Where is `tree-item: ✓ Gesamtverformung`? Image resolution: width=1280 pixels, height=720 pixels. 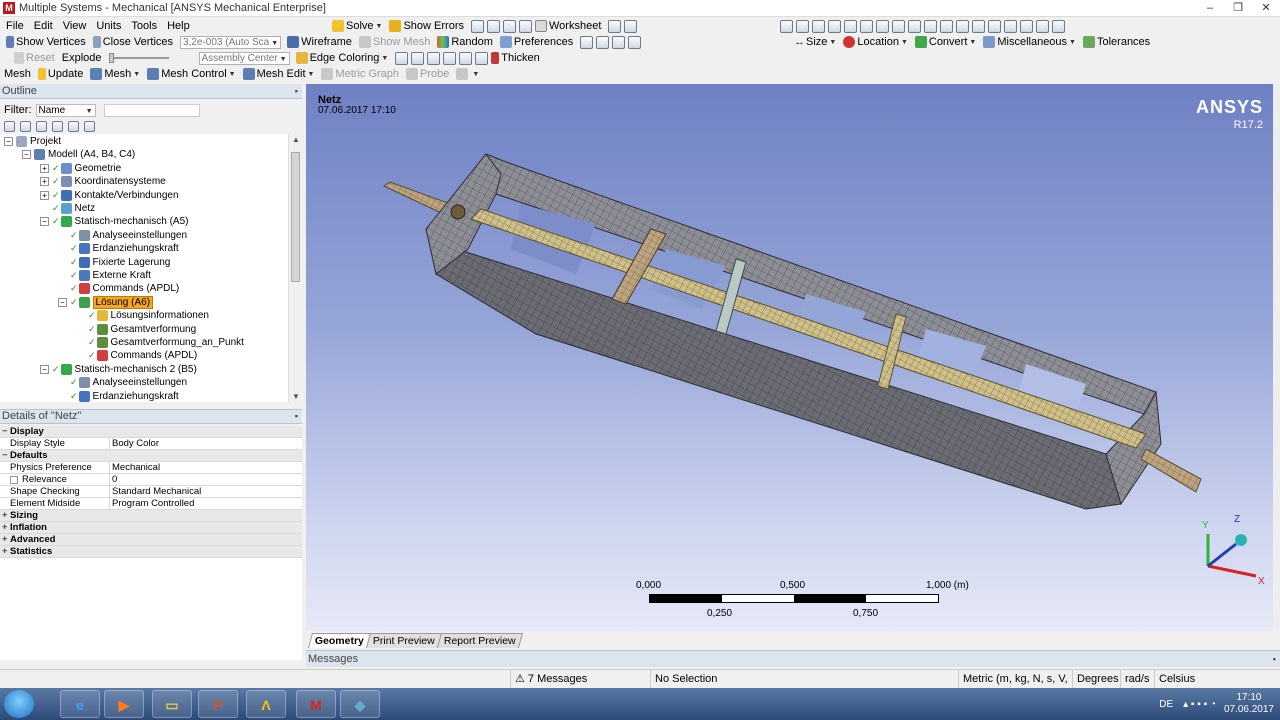
tree-item: ✓ Gesamtverformung is located at coordinates (136, 329).